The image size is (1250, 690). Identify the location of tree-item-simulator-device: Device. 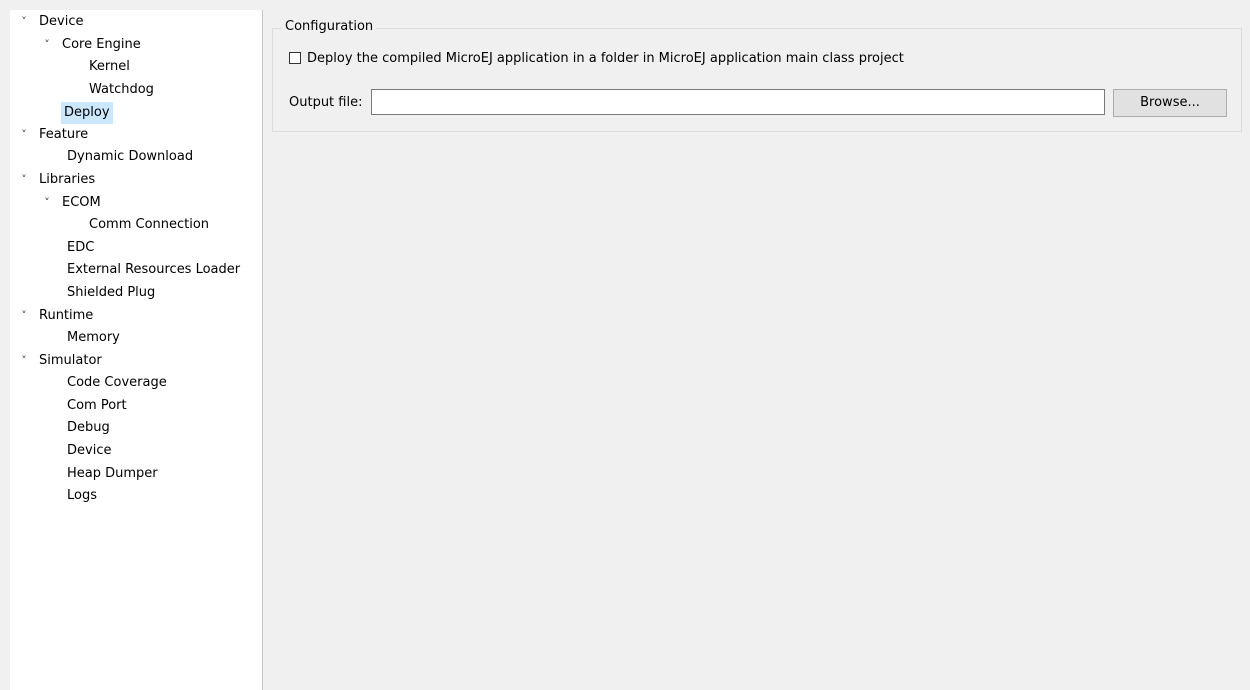
(89, 451).